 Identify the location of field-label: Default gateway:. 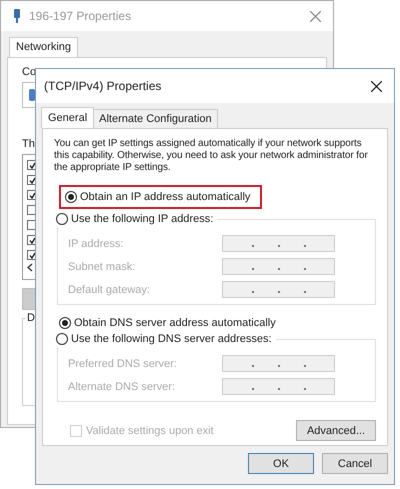
(109, 290).